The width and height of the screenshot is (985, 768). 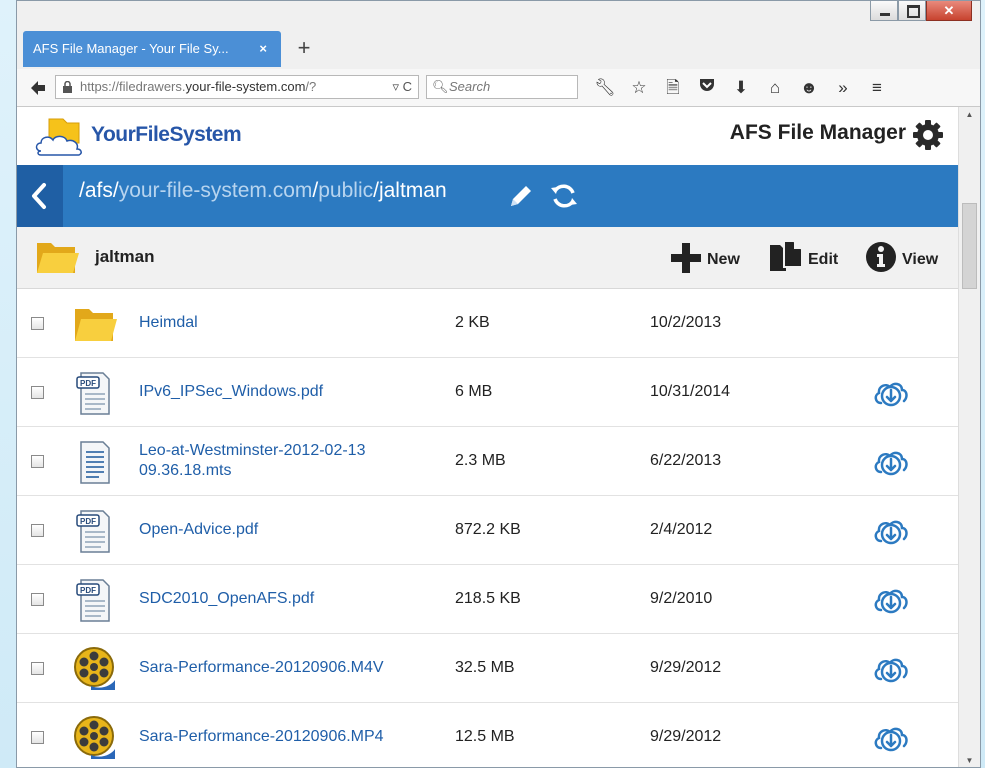 What do you see at coordinates (152, 49) in the screenshot?
I see `browser-tab: AFS File Manager - Your File Sy... ×` at bounding box center [152, 49].